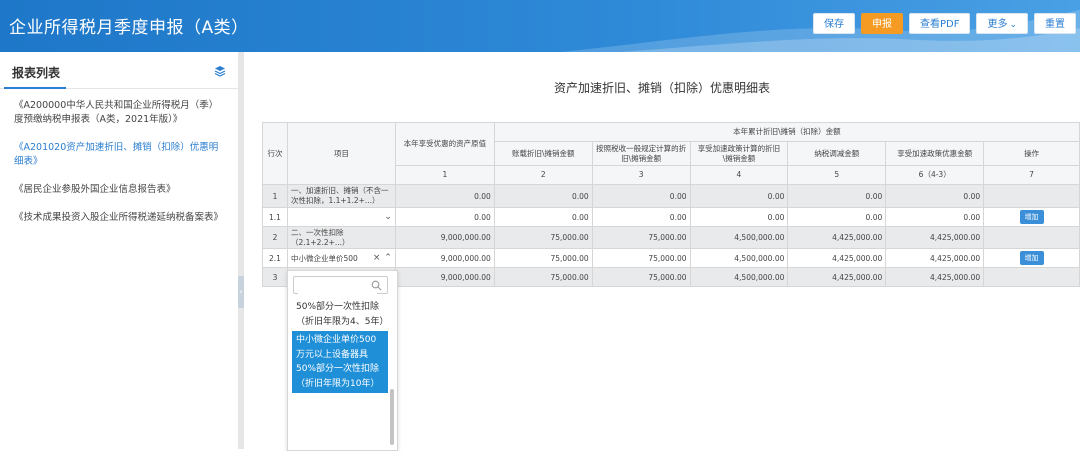 Image resolution: width=1080 pixels, height=451 pixels. What do you see at coordinates (275, 258) in the screenshot?
I see `row-no: 2.1` at bounding box center [275, 258].